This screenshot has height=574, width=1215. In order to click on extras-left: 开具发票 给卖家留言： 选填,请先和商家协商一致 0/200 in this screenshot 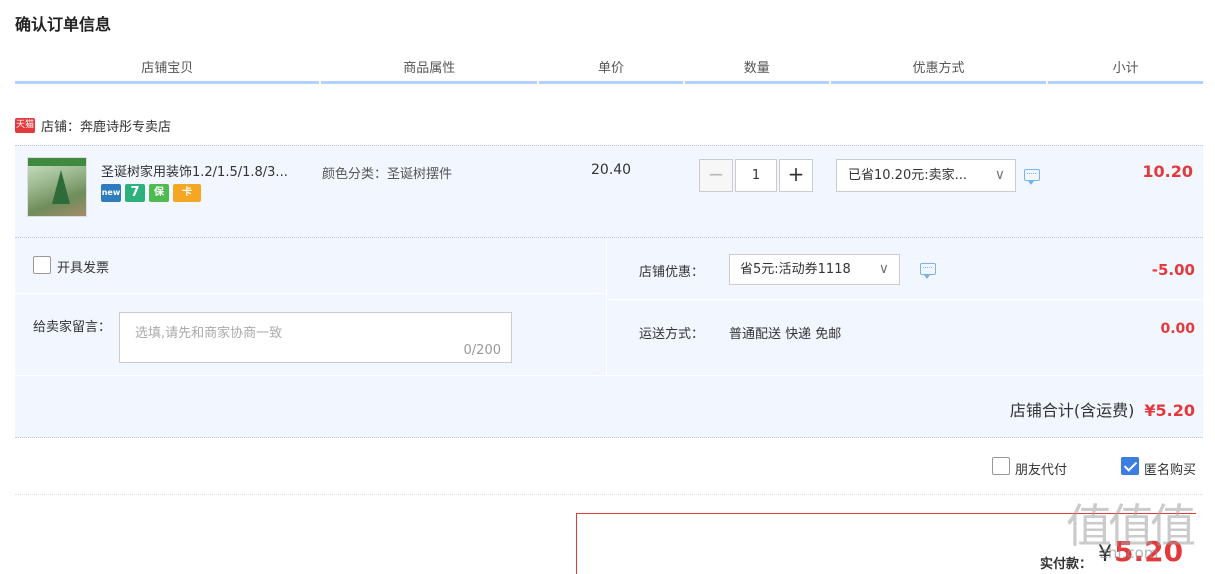, I will do `click(311, 306)`.